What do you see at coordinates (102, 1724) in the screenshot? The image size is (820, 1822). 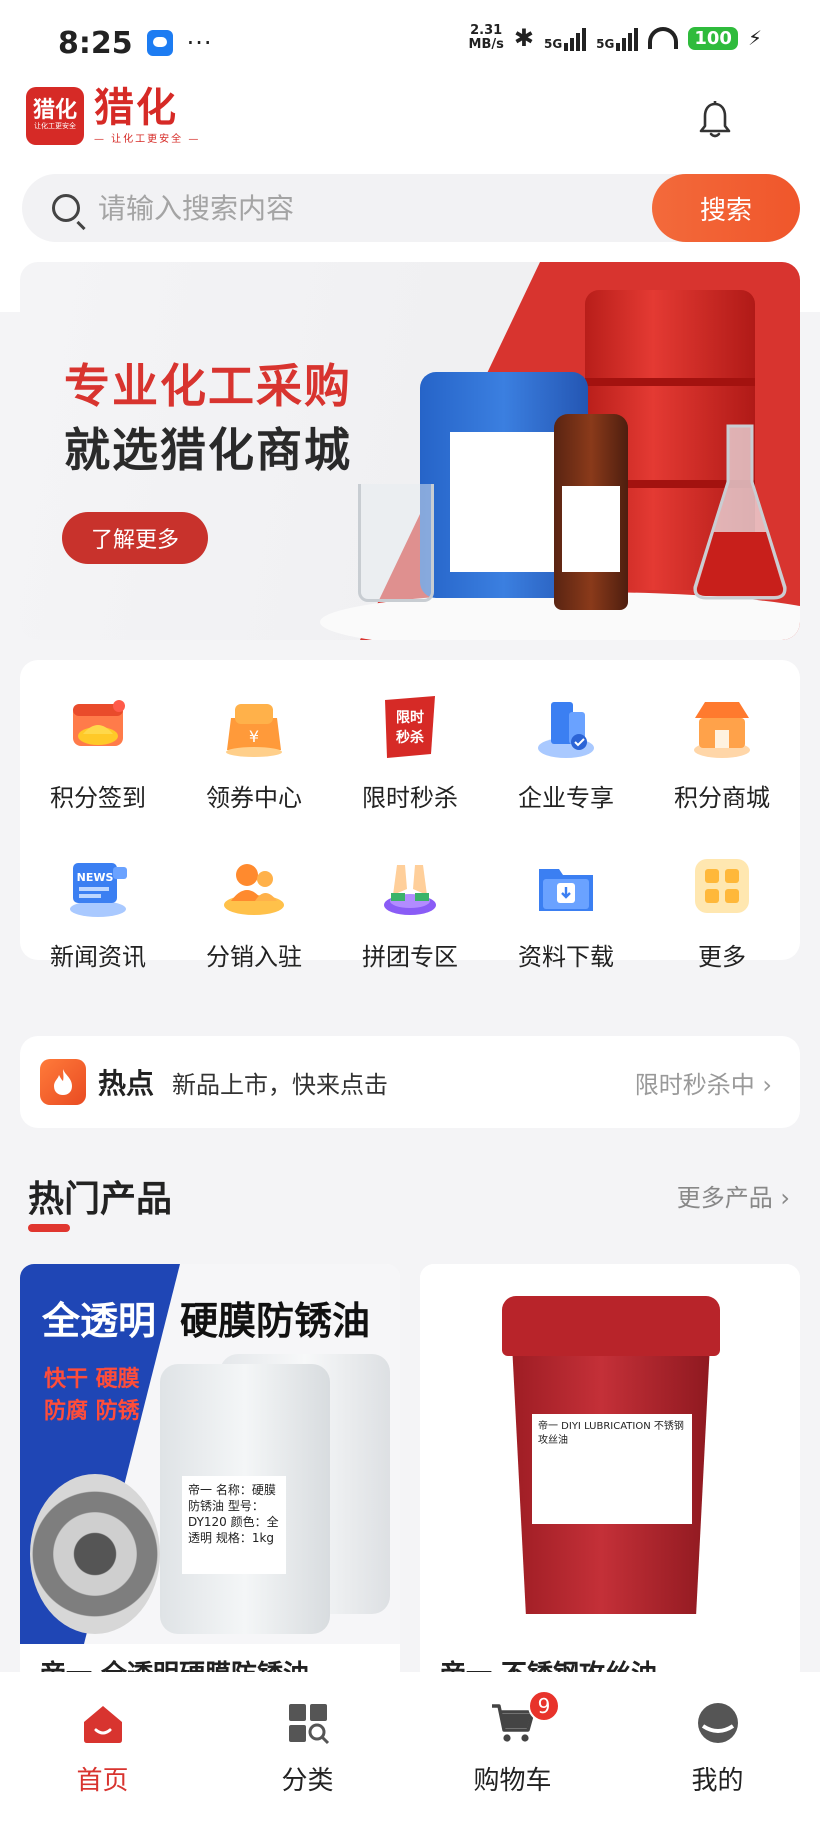 I see `home-icon` at bounding box center [102, 1724].